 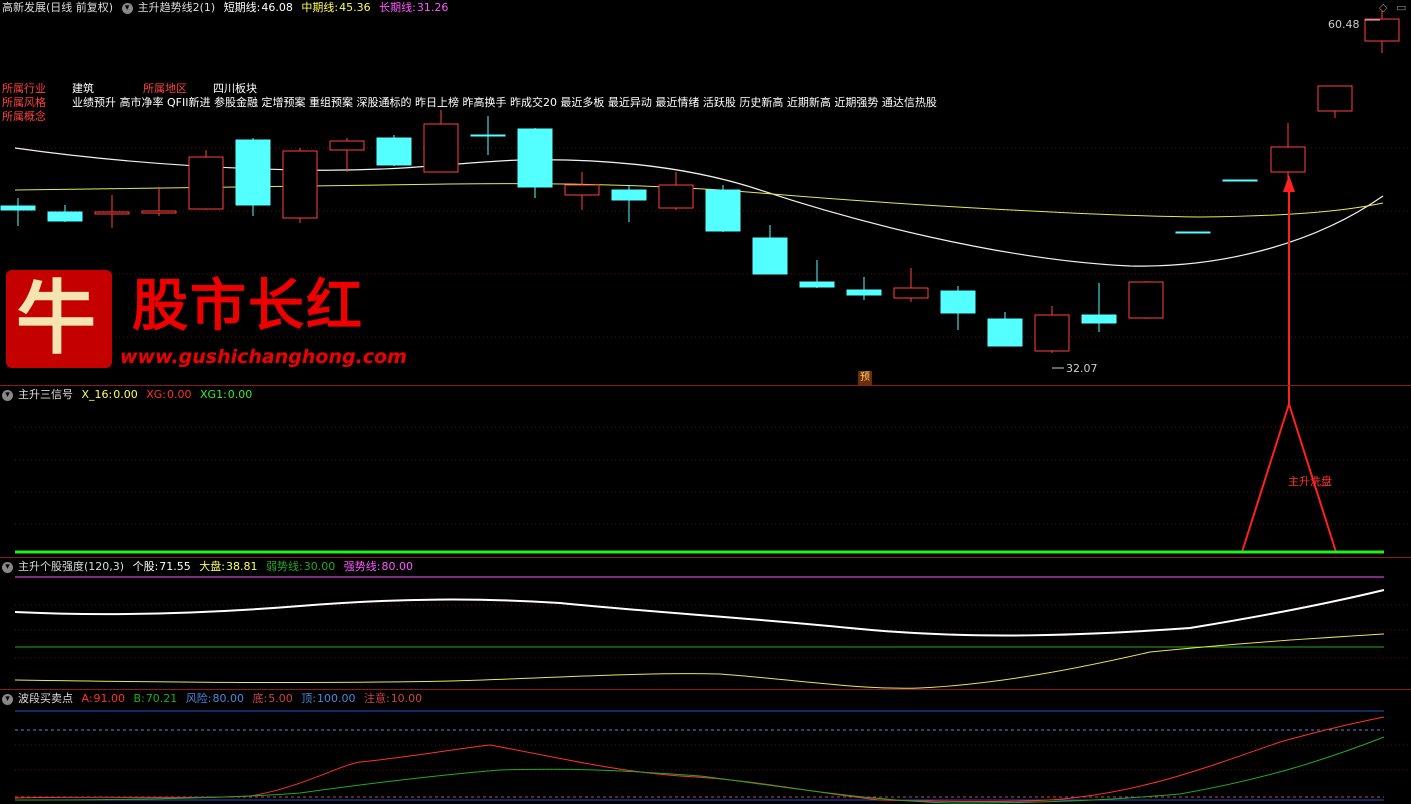 What do you see at coordinates (97, 394) in the screenshot?
I see `x16-label: X_16:` at bounding box center [97, 394].